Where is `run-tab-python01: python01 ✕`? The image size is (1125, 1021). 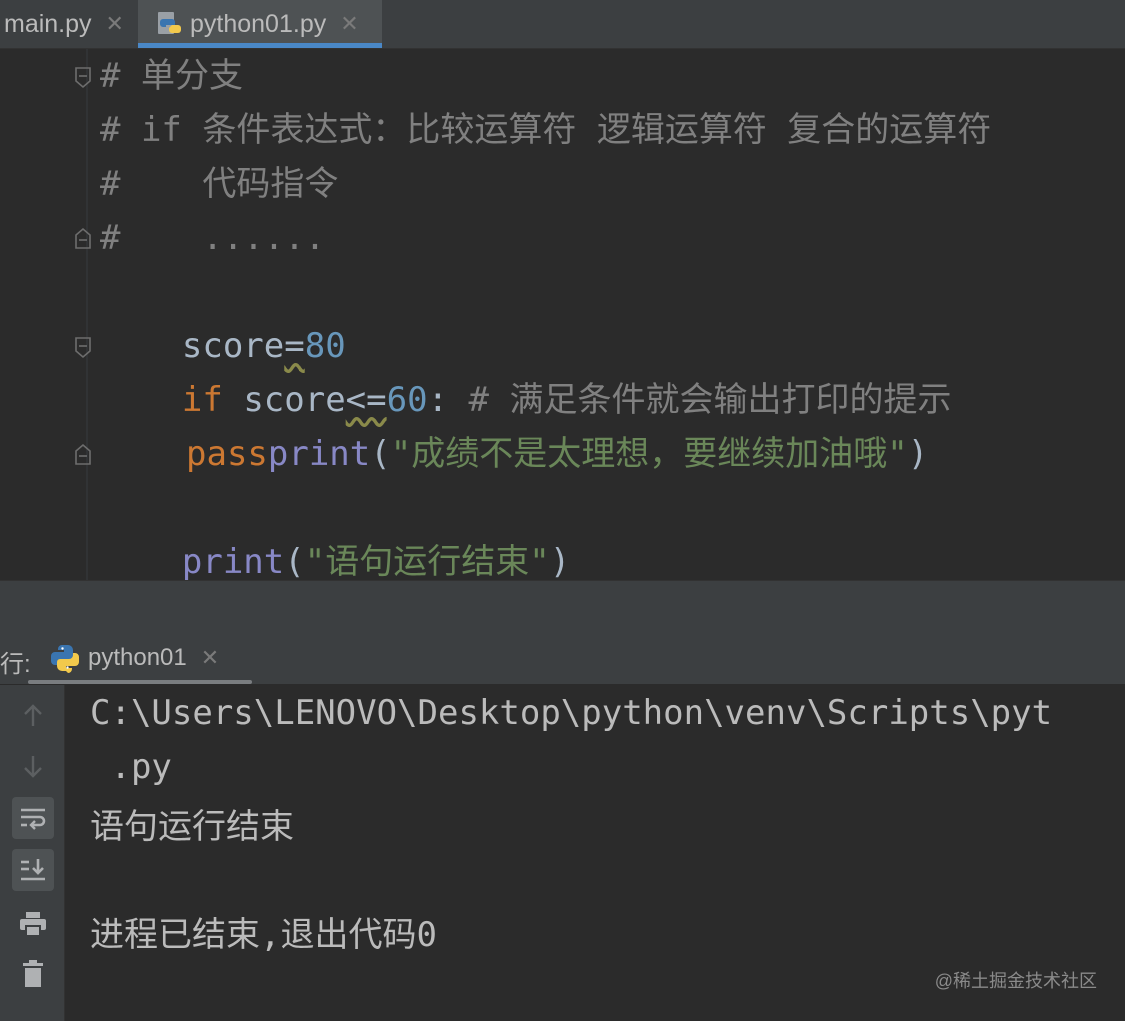
run-tab-python01: python01 ✕ is located at coordinates (134, 658).